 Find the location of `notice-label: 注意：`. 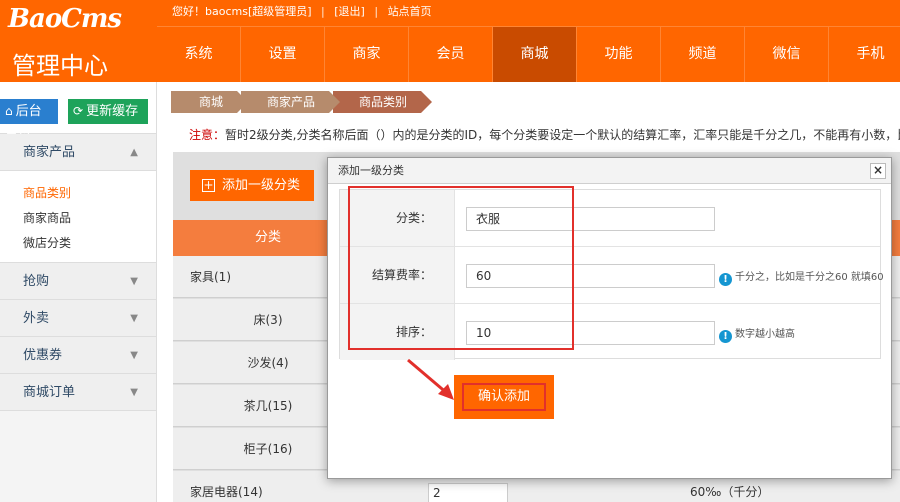

notice-label: 注意： is located at coordinates (207, 135).